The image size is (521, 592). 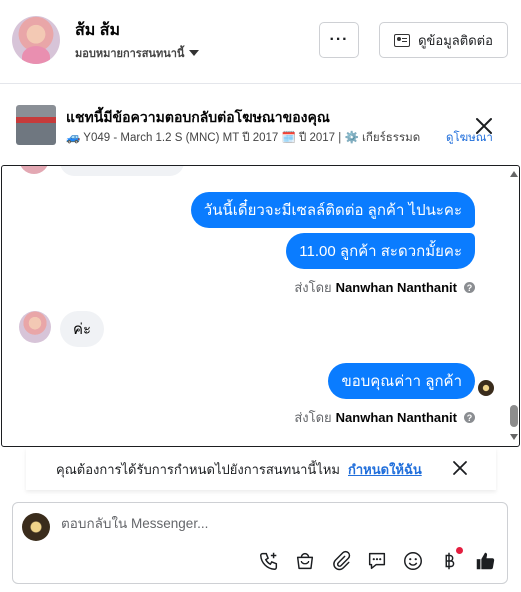 I want to click on emoji-icon, so click(x=413, y=561).